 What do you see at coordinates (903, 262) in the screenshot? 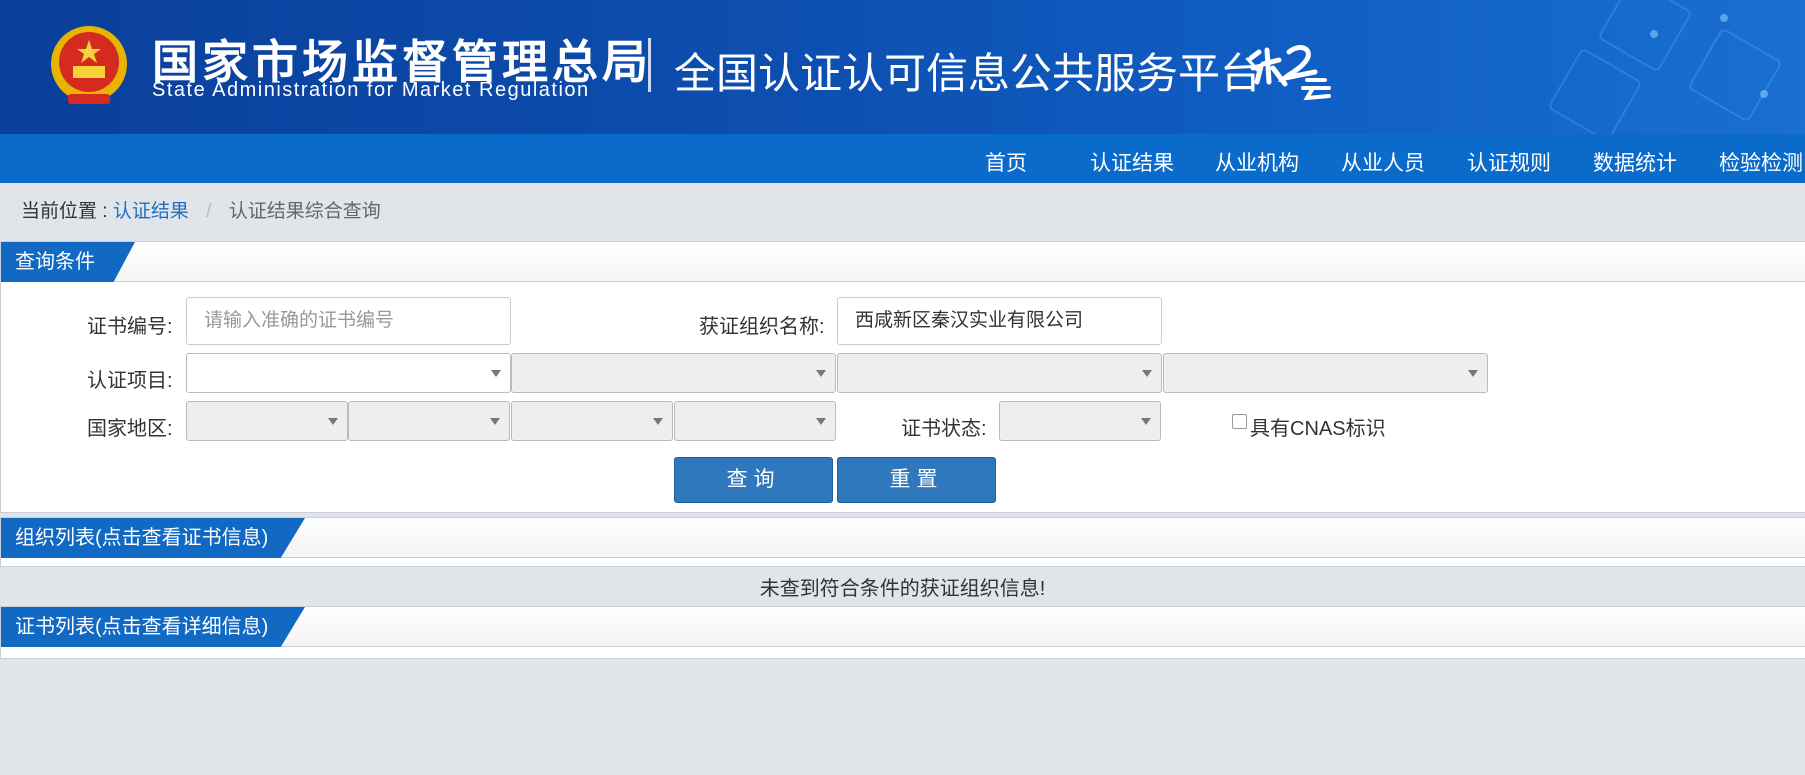
I see `query-panel-header: 查询条件` at bounding box center [903, 262].